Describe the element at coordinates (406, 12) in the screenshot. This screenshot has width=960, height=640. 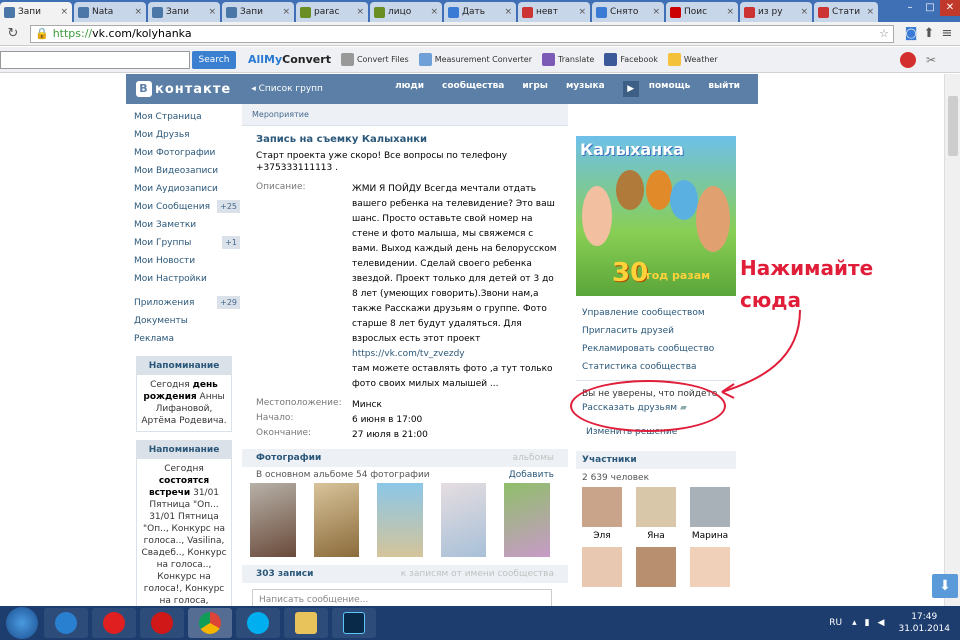
I see `browser-tab: лицо ×` at that location.